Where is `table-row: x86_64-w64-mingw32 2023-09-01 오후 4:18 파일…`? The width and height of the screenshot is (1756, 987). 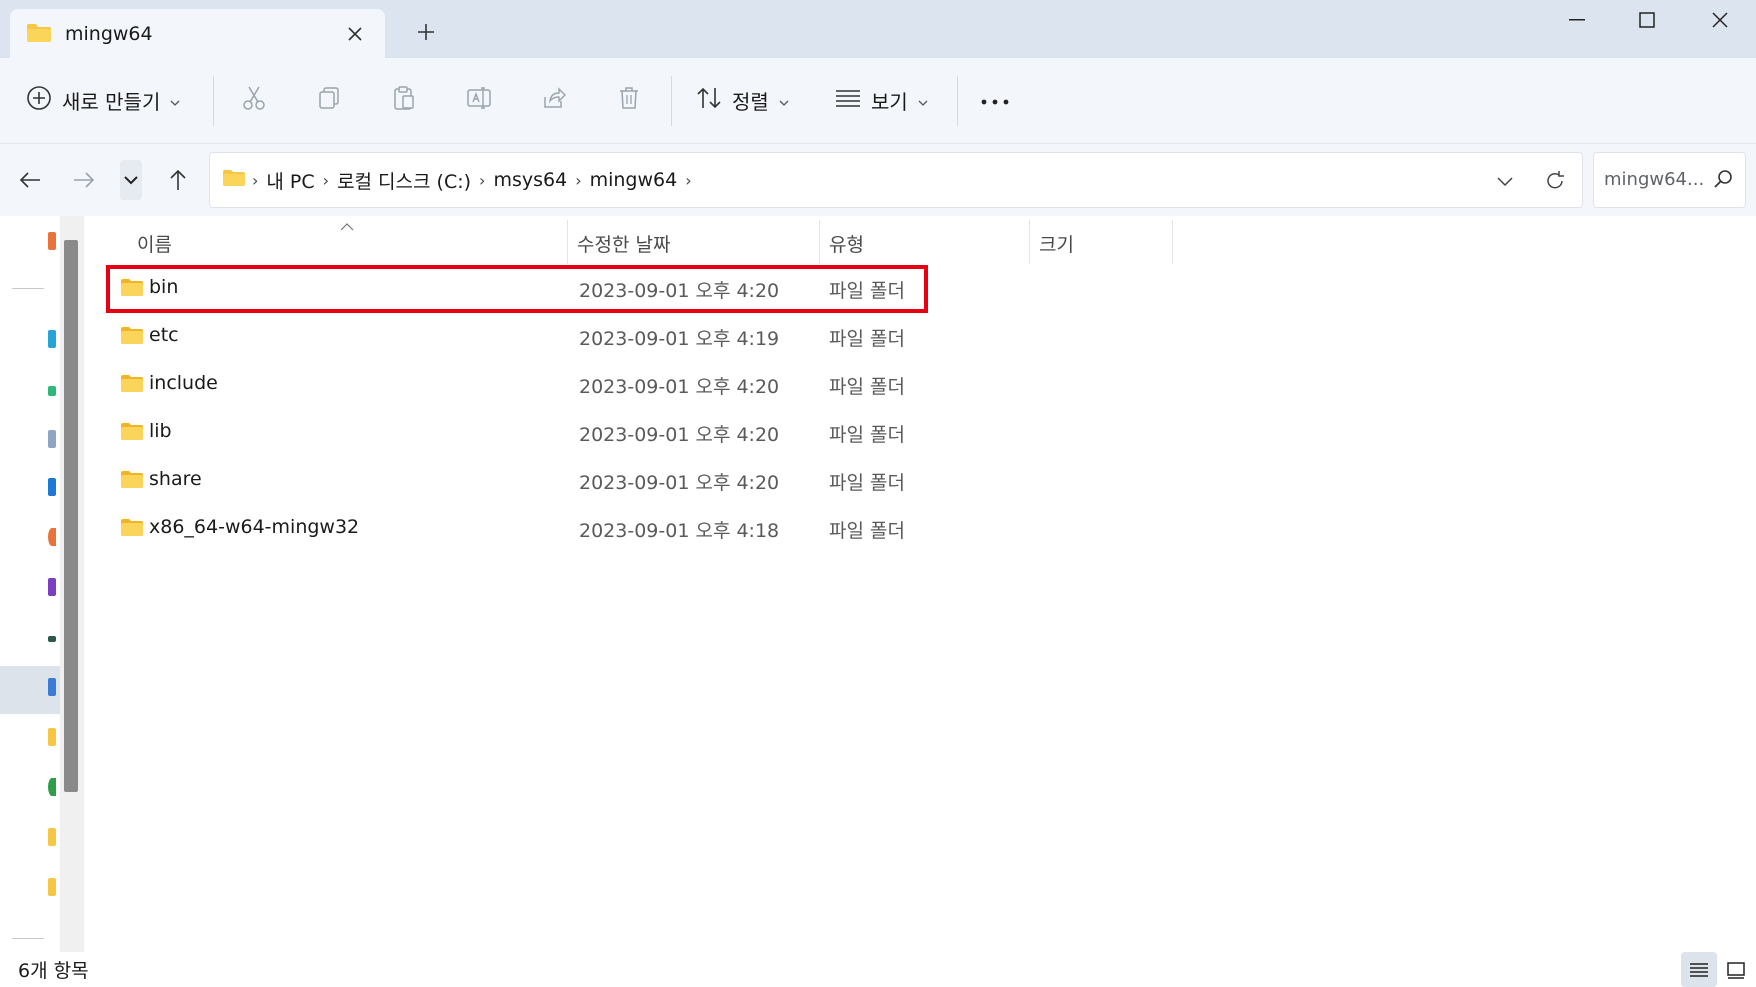
table-row: x86_64-w64-mingw32 2023-09-01 오후 4:18 파일… is located at coordinates (520, 529).